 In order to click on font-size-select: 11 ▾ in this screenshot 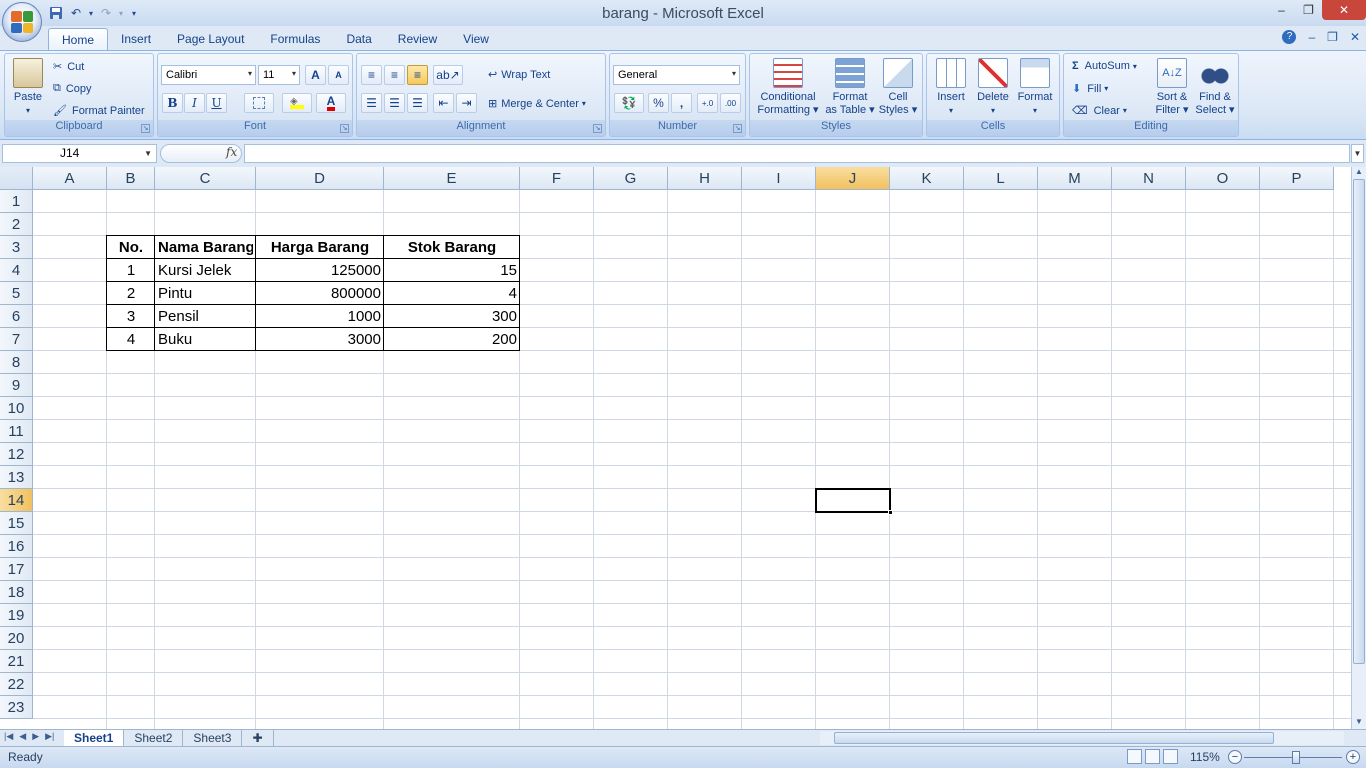, I will do `click(279, 75)`.